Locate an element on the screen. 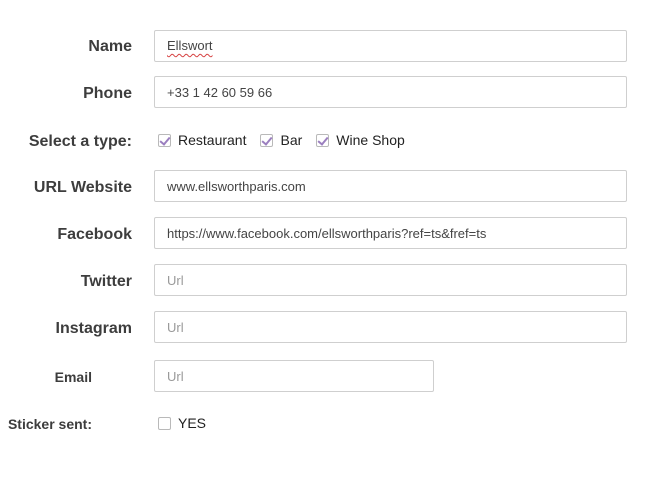 The image size is (649, 480). wine-shop-label: Wine Shop is located at coordinates (370, 140).